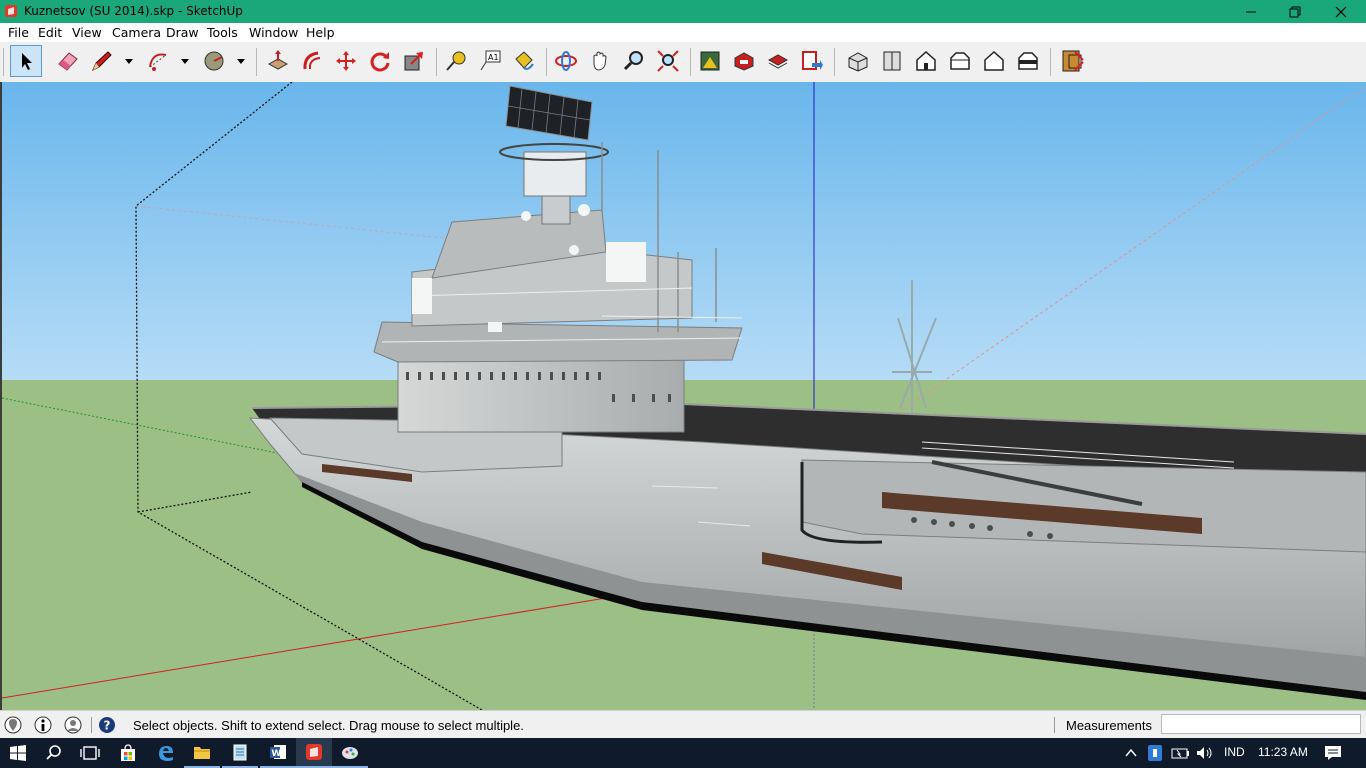 The height and width of the screenshot is (768, 1366). I want to click on close-icon, so click(1341, 11).